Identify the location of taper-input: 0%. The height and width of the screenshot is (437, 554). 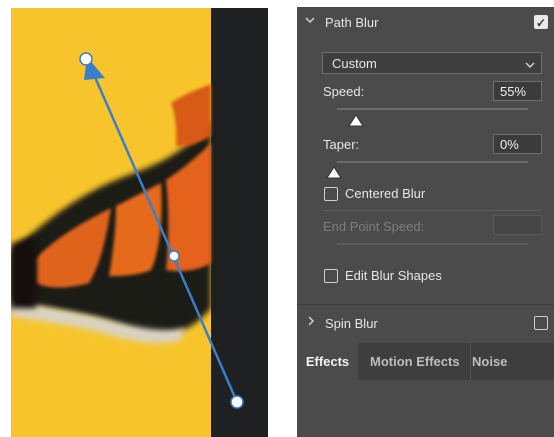
(517, 144).